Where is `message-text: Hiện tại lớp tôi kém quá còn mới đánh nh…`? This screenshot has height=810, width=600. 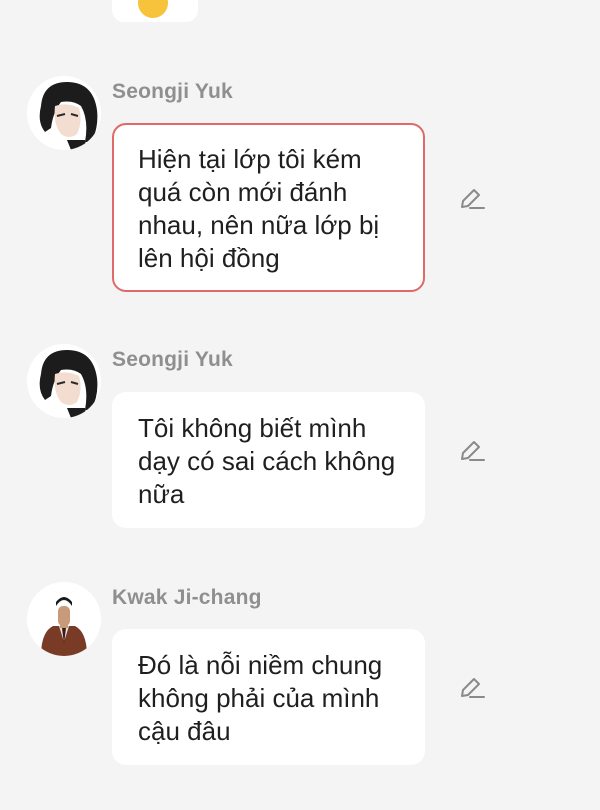
message-text: Hiện tại lớp tôi kém quá còn mới đánh nh… is located at coordinates (259, 208).